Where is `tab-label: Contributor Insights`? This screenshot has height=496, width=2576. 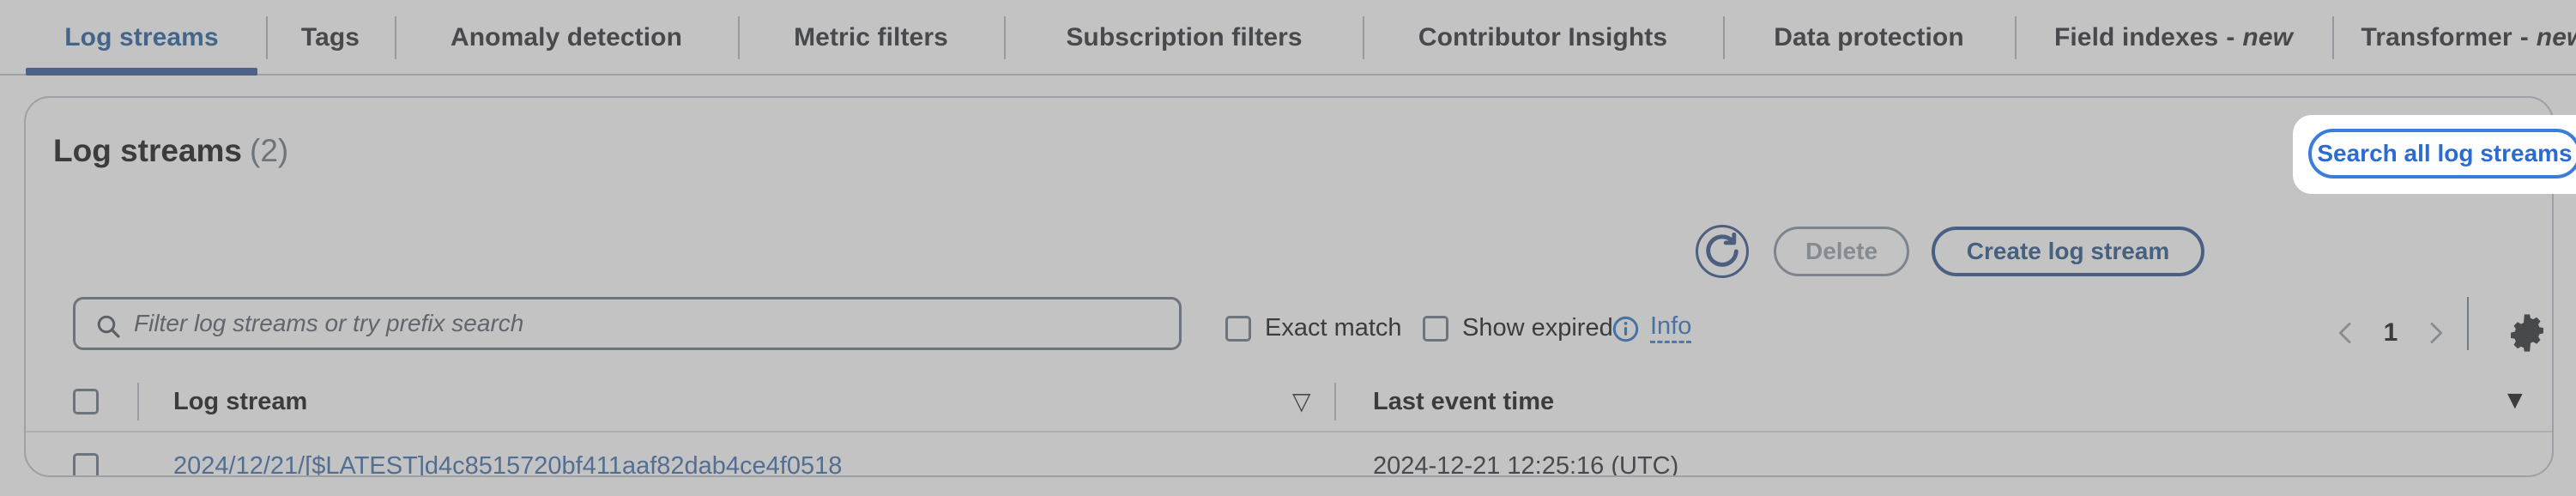 tab-label: Contributor Insights is located at coordinates (1543, 37).